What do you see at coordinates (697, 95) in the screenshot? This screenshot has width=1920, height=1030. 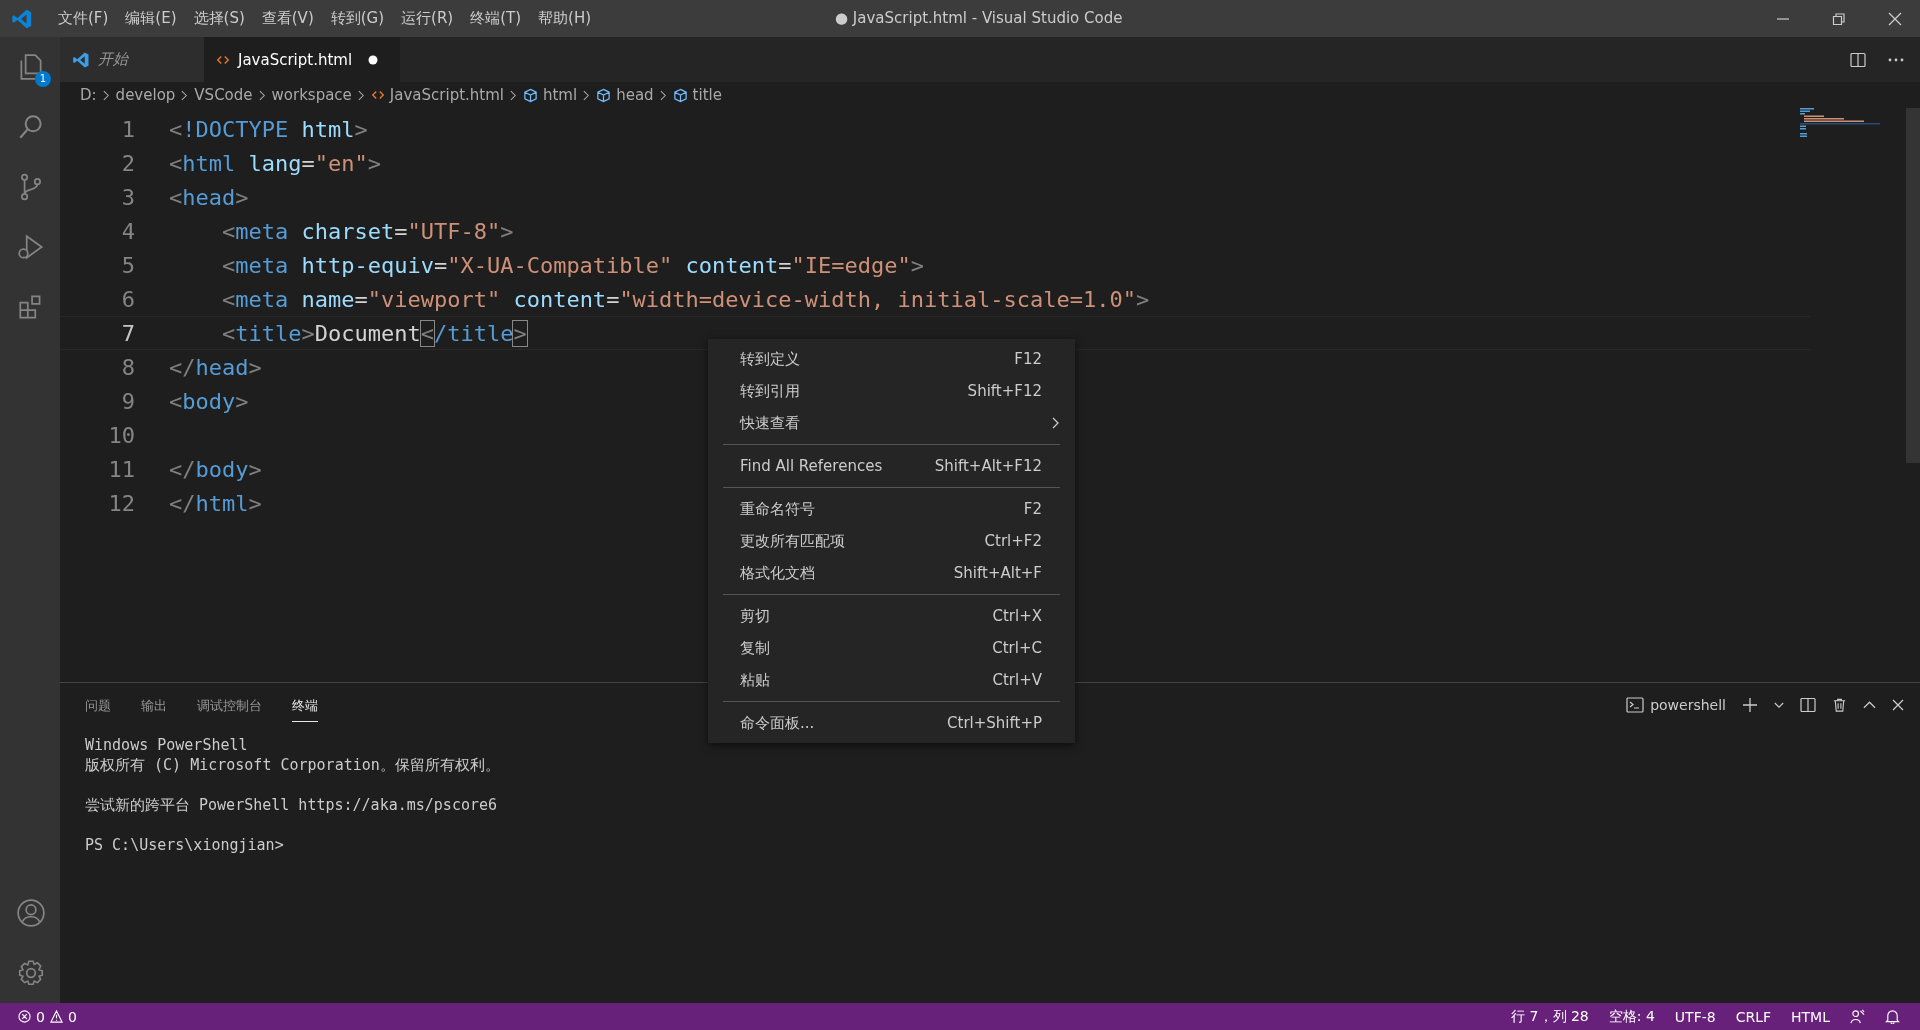 I see `breadcrumb-item: title` at bounding box center [697, 95].